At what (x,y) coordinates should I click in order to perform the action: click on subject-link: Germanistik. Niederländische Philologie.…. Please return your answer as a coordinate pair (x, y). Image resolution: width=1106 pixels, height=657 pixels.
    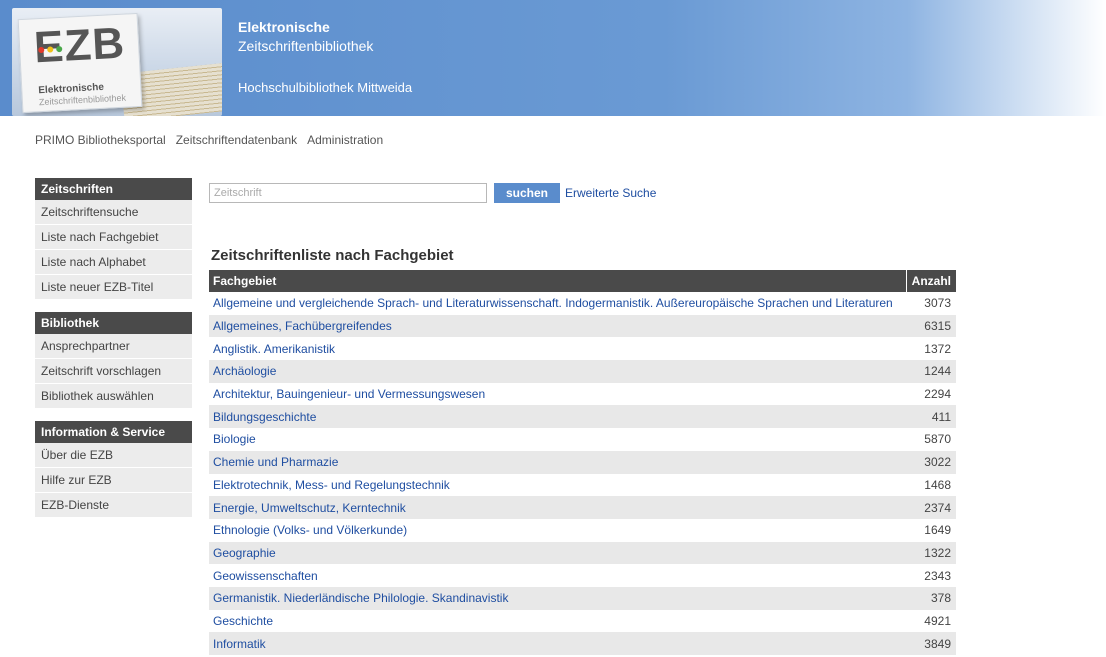
    Looking at the image, I should click on (558, 598).